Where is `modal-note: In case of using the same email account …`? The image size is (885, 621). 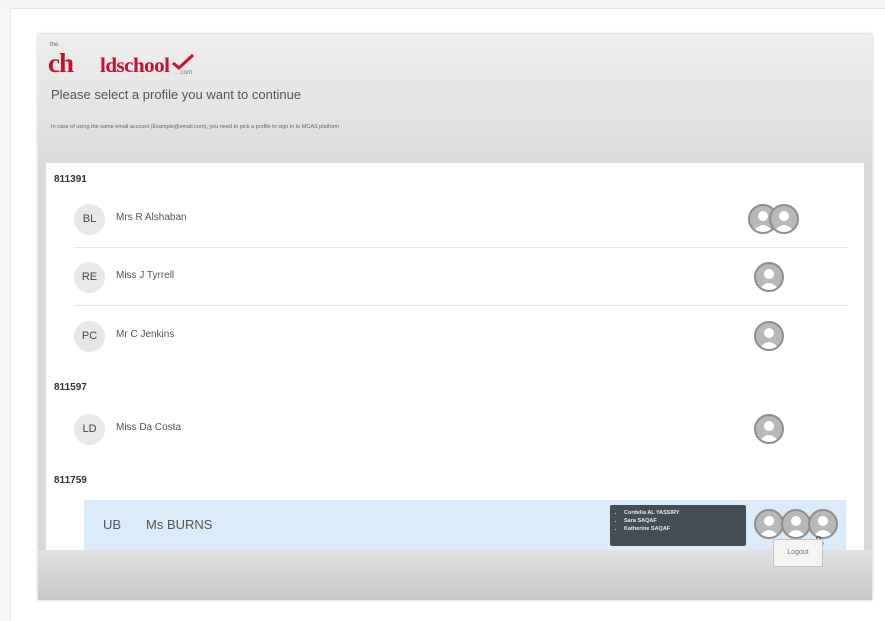
modal-note: In case of using the same email account … is located at coordinates (195, 127).